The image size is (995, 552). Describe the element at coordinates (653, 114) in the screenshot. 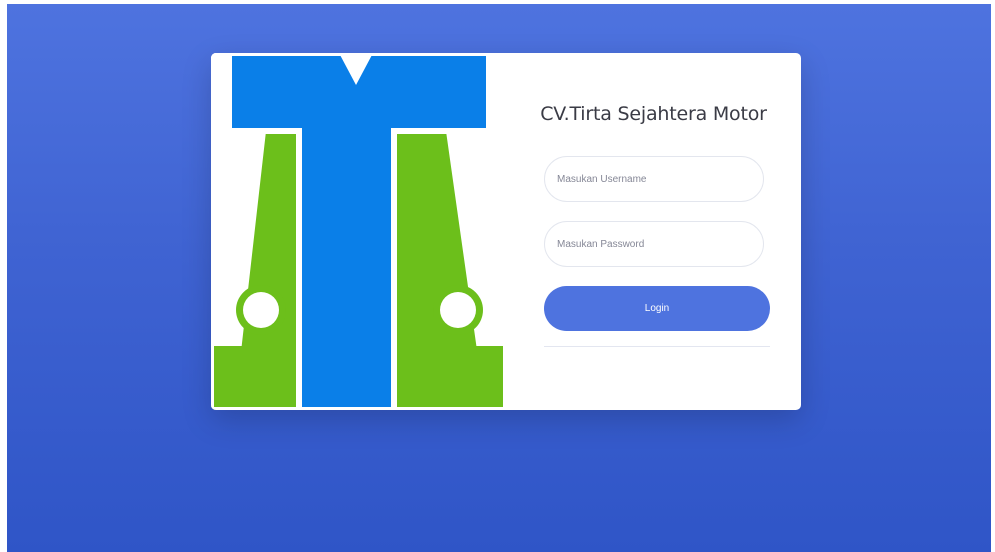

I see `brand-title: CV.Tirta Sejahtera Motor` at that location.